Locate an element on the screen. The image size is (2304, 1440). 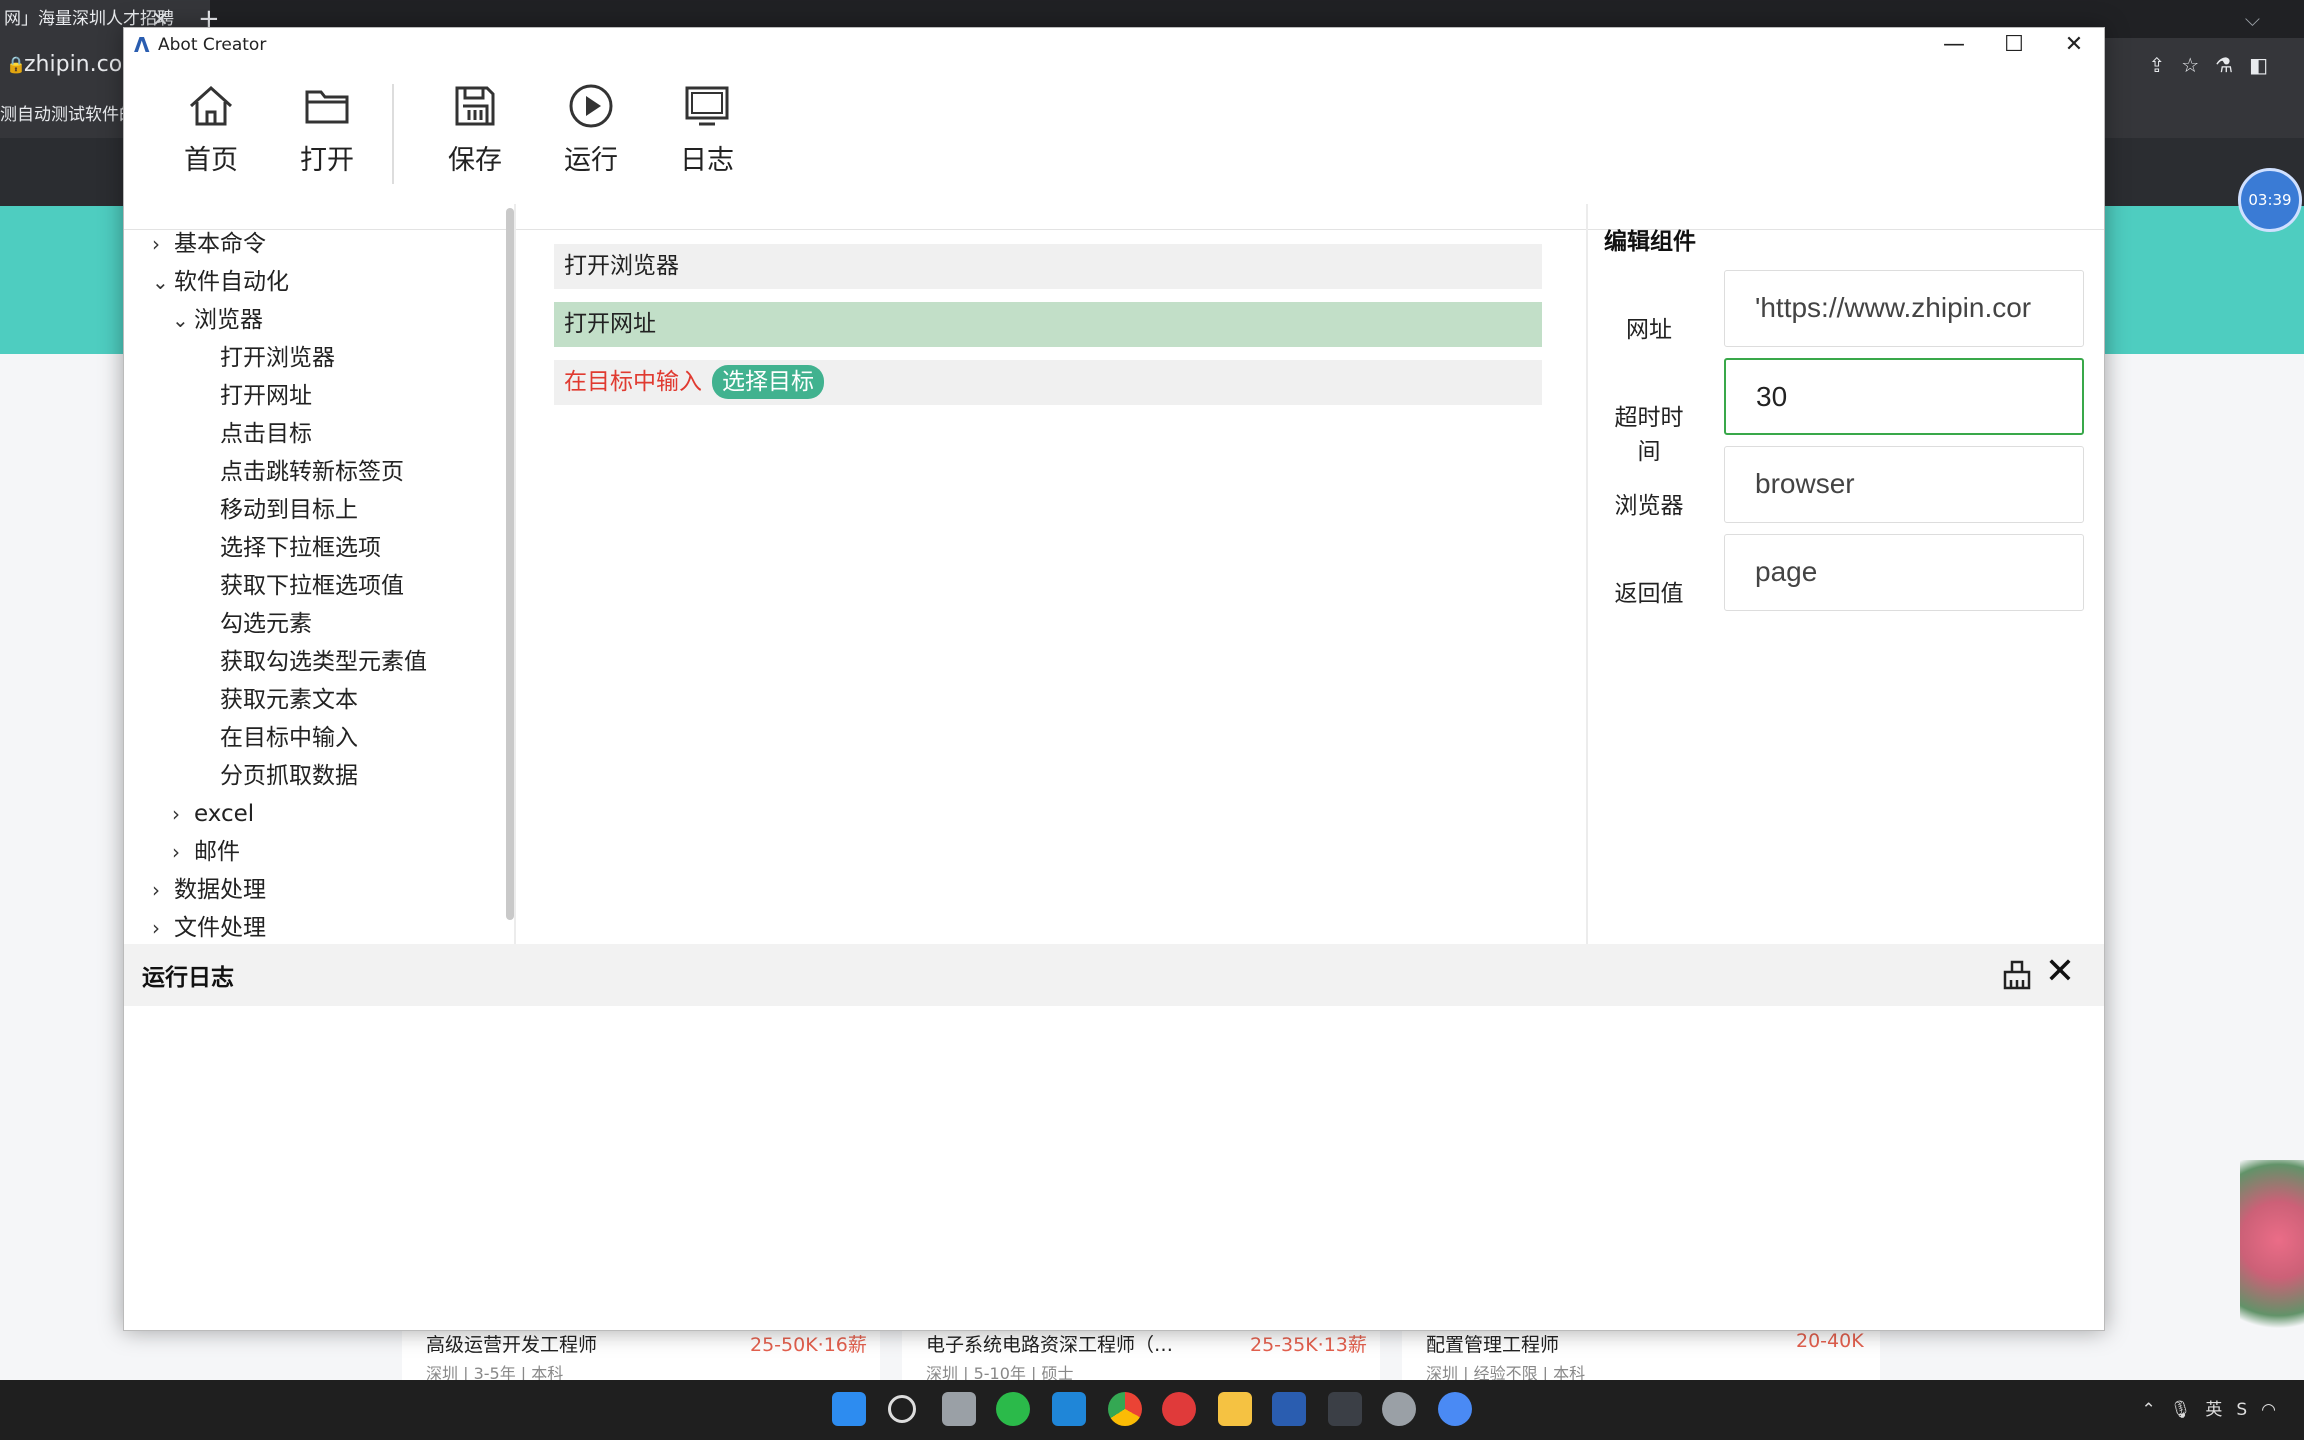
tree-item-basic: › 基本命令 is located at coordinates (209, 244).